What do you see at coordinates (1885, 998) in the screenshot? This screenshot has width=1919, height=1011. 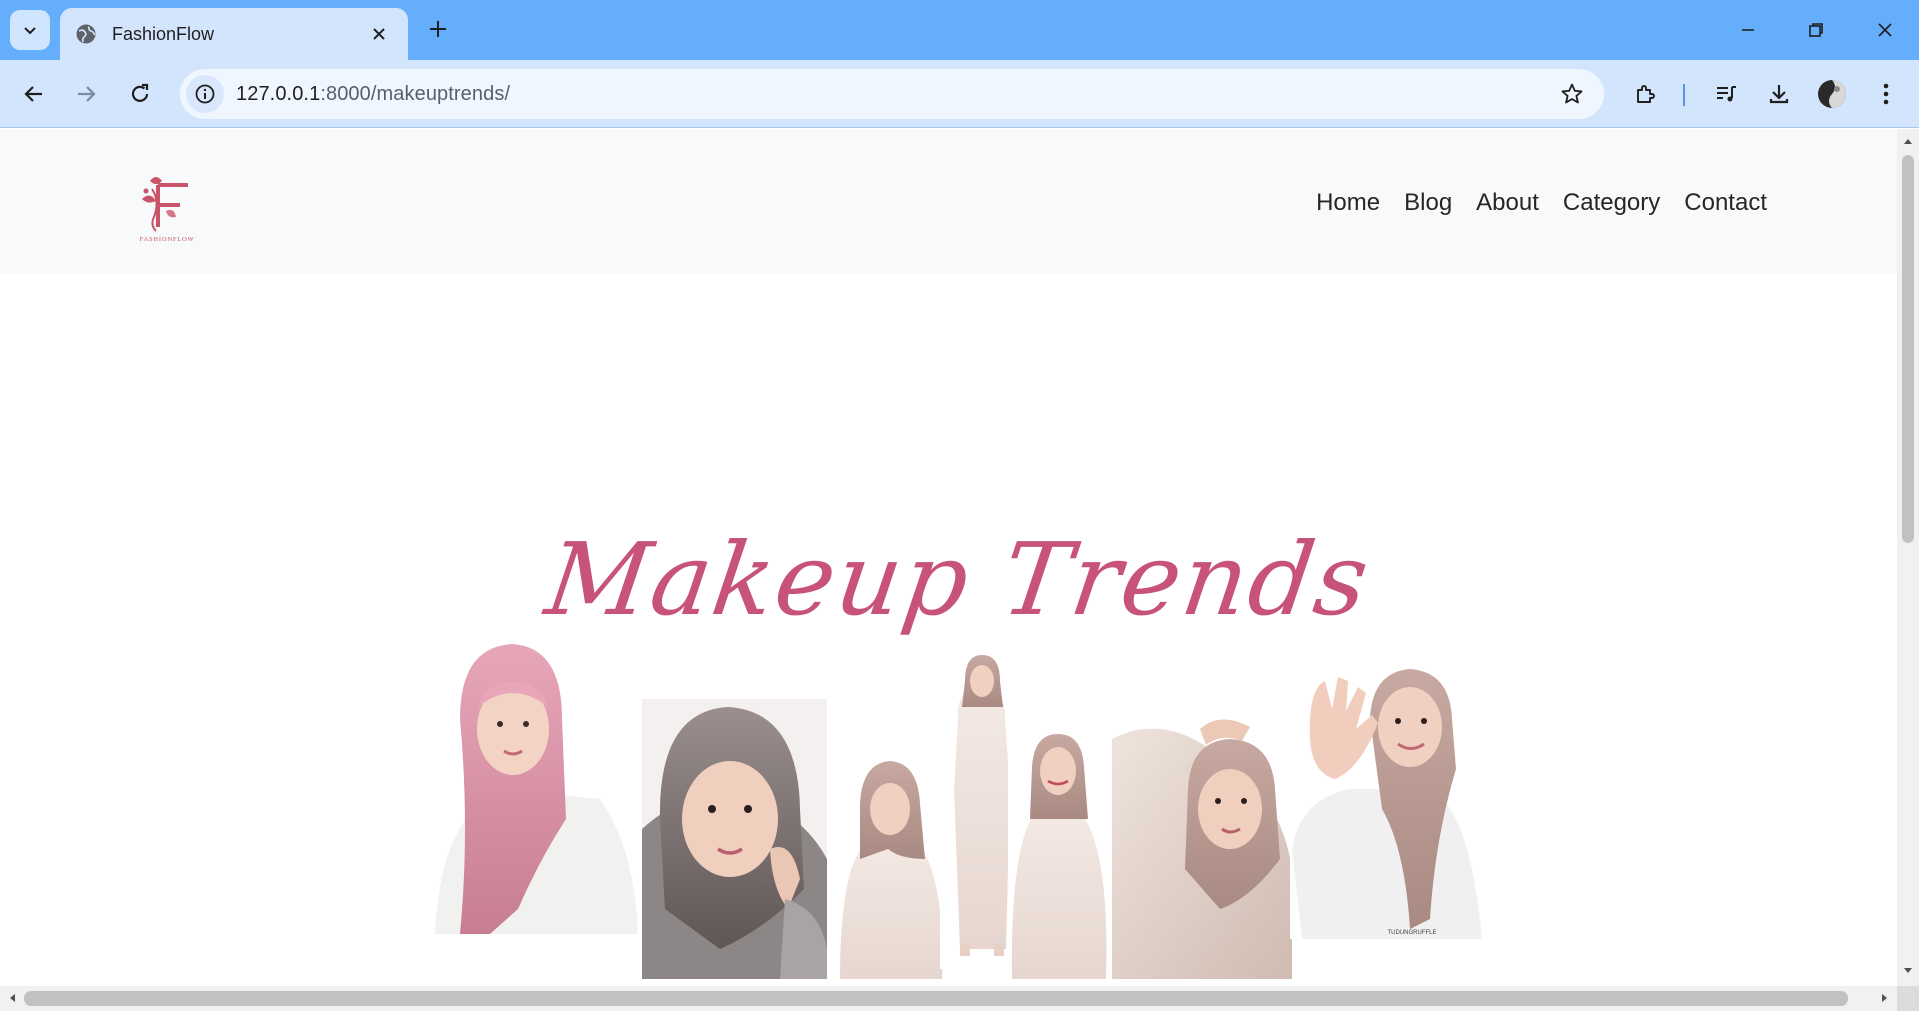 I see `scroll-right-arrow-icon` at bounding box center [1885, 998].